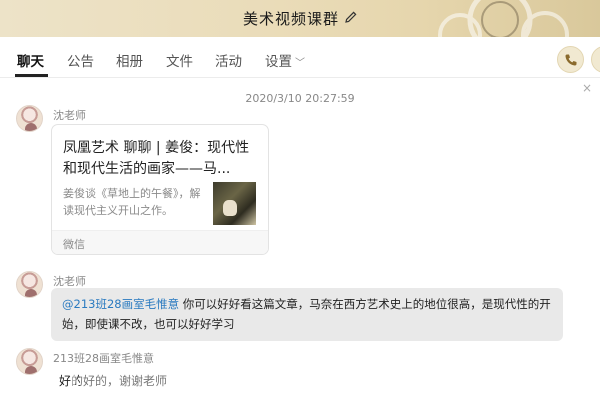 This screenshot has height=406, width=600. What do you see at coordinates (74, 244) in the screenshot?
I see `card-source: 微信` at bounding box center [74, 244].